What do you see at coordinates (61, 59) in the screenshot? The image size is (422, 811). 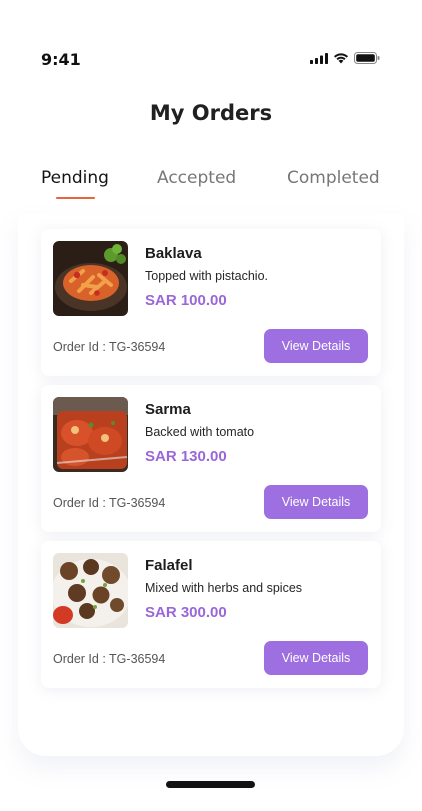 I see `status-time: 9:41` at bounding box center [61, 59].